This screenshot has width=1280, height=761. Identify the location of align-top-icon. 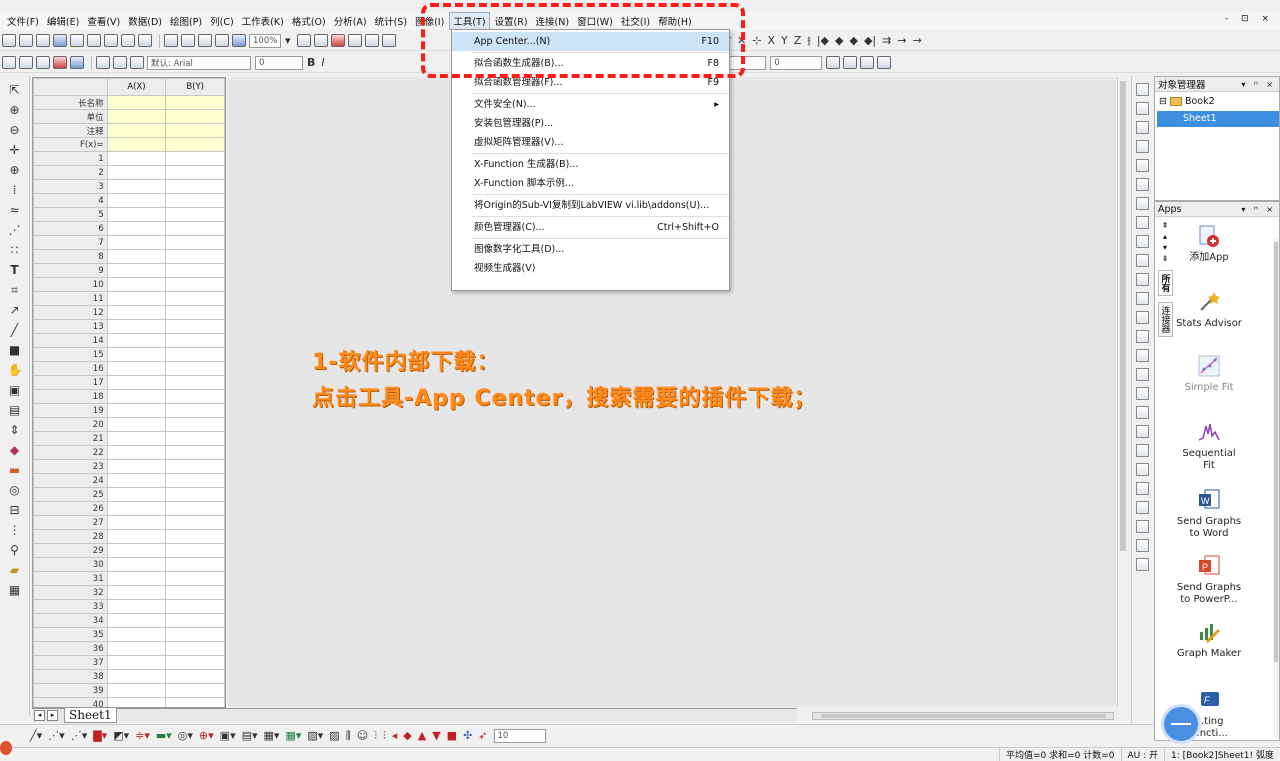
(1142, 298).